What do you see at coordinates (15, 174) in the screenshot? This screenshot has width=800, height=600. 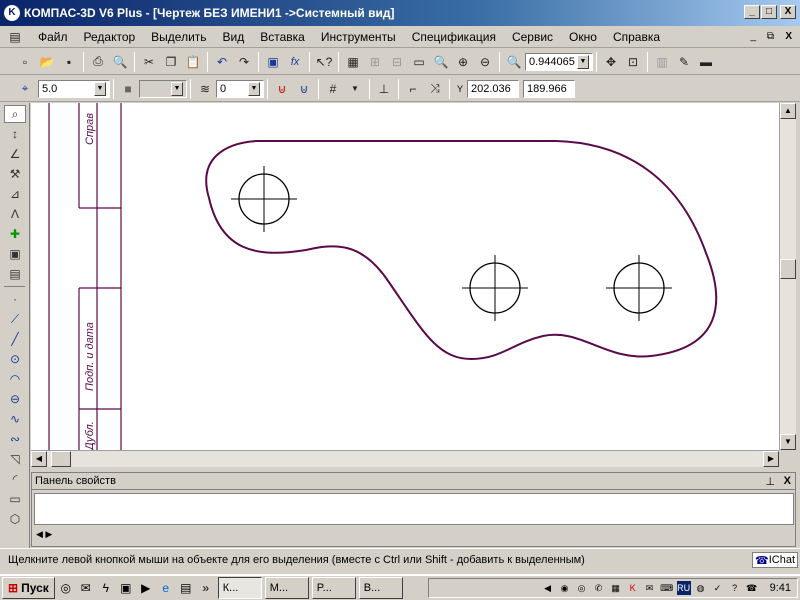 I see `edit-tool-icon: ⚒` at bounding box center [15, 174].